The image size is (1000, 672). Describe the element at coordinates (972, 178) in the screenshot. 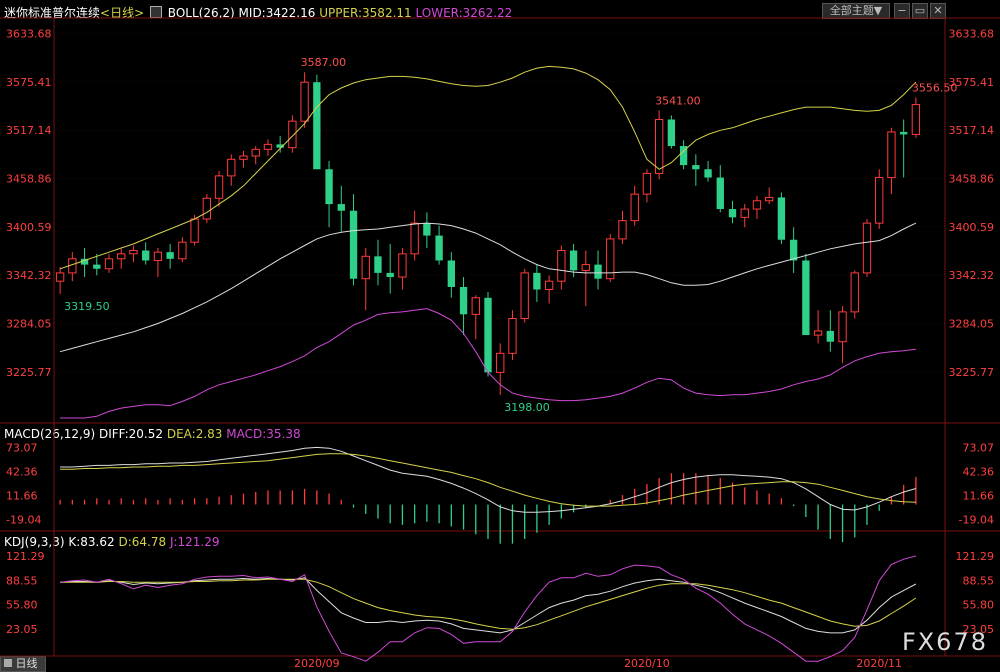

I see `right-tick-label: 3458.86` at that location.